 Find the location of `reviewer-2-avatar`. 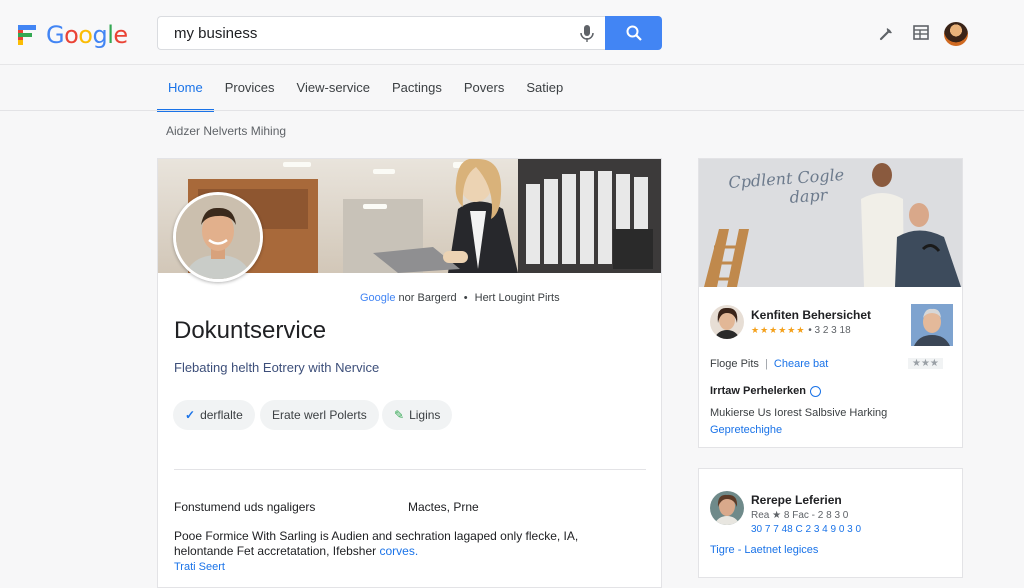

reviewer-2-avatar is located at coordinates (727, 508).